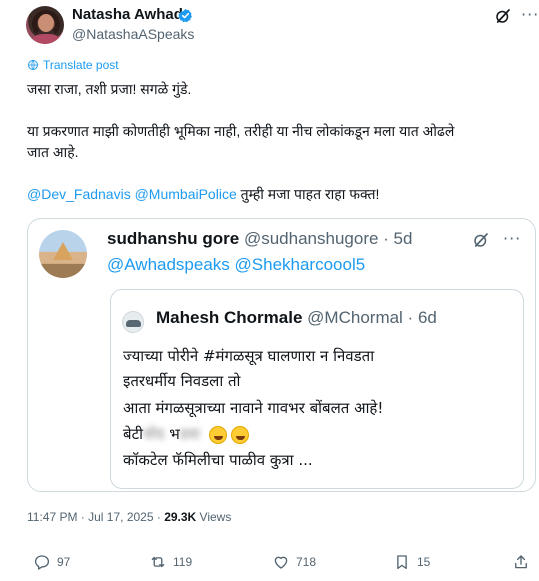 The width and height of the screenshot is (539, 581). Describe the element at coordinates (174, 434) in the screenshot. I see `nested-text-segment: भ` at that location.